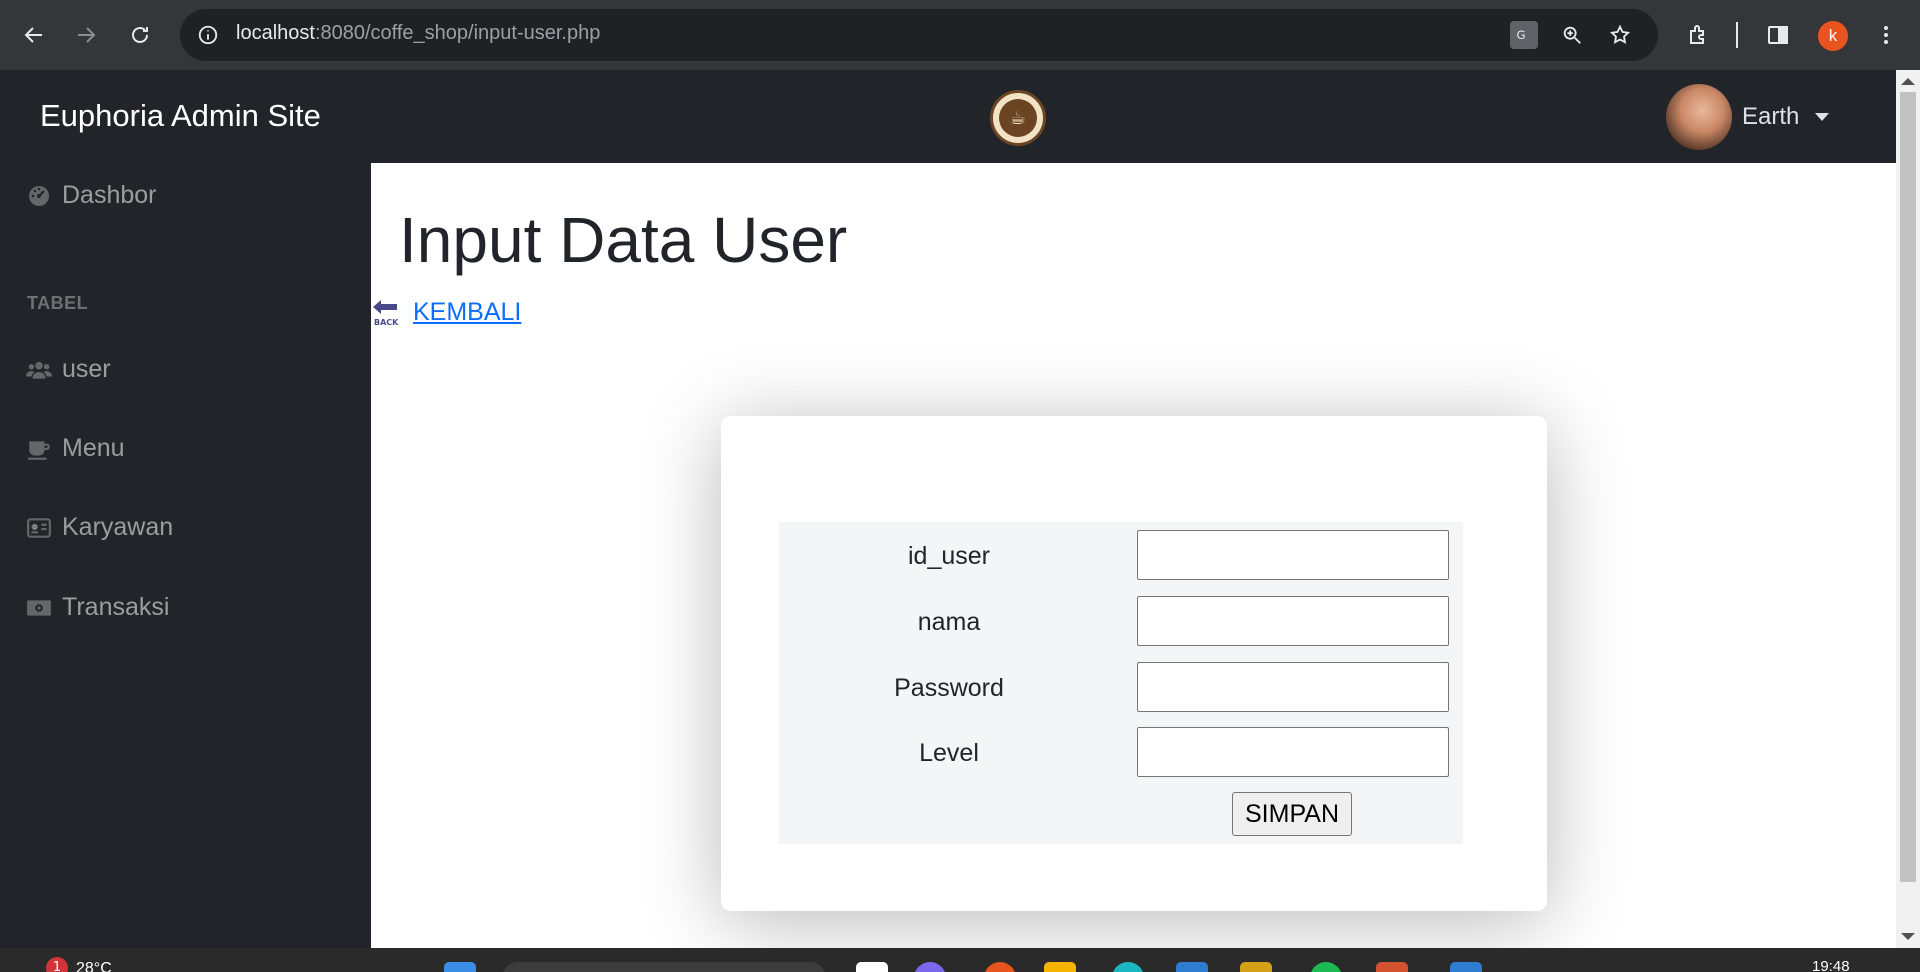 This screenshot has width=1920, height=972. Describe the element at coordinates (1831, 965) in the screenshot. I see `clock-time: 19:48` at that location.